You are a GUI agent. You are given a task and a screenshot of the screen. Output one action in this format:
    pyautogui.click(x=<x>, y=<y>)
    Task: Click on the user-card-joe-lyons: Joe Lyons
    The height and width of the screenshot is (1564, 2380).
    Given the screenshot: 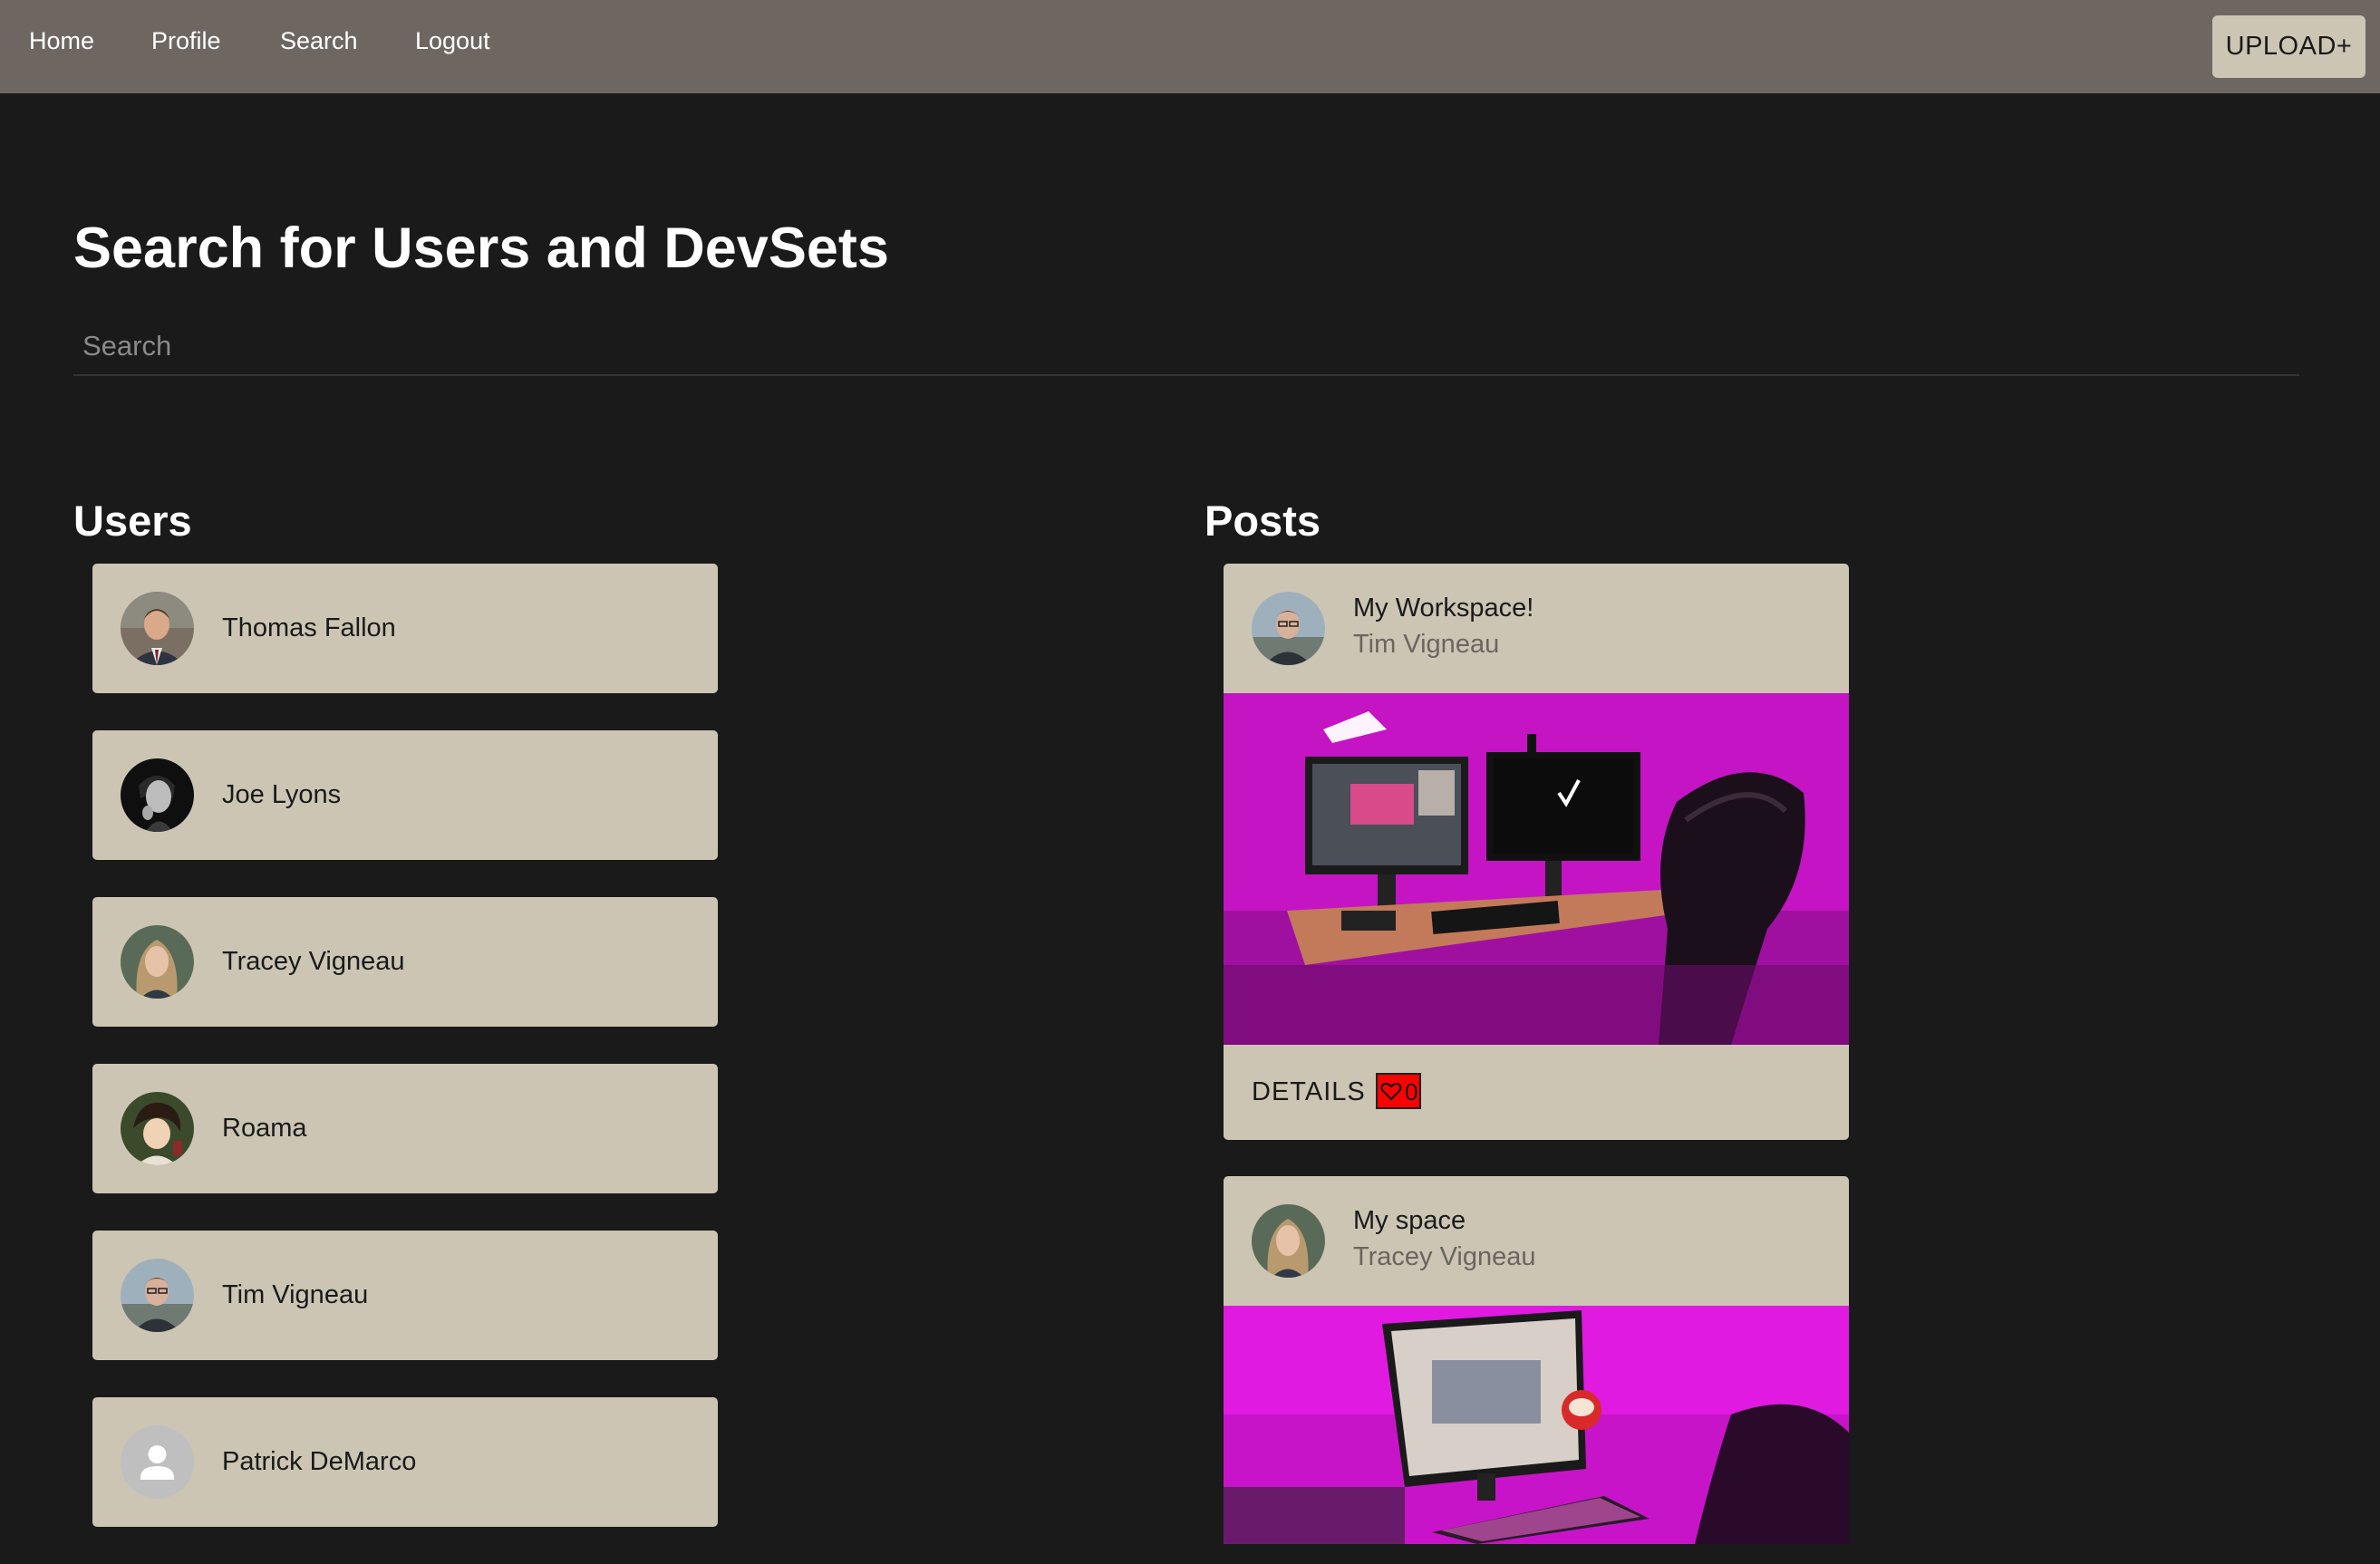 What is the action you would take?
    pyautogui.click(x=405, y=795)
    